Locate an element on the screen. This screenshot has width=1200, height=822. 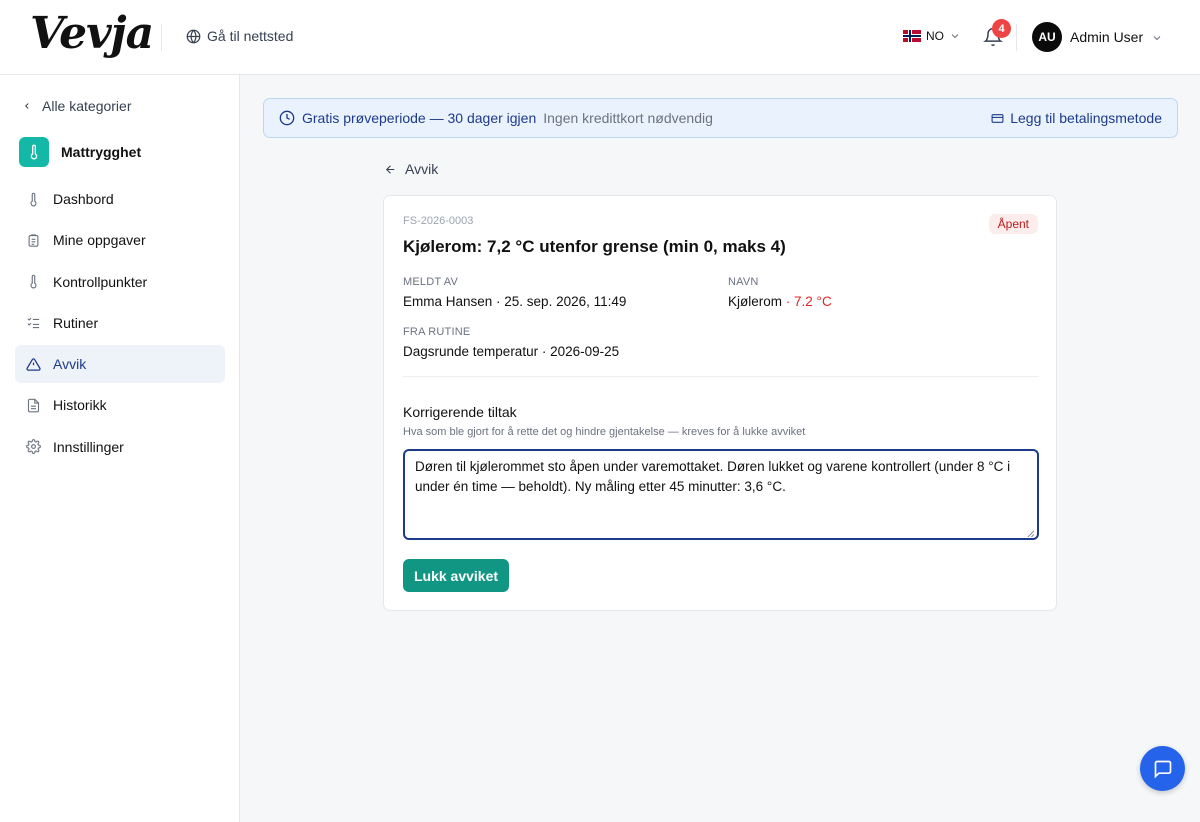
sidebar-item-rutiner: Rutiner is located at coordinates (120, 323).